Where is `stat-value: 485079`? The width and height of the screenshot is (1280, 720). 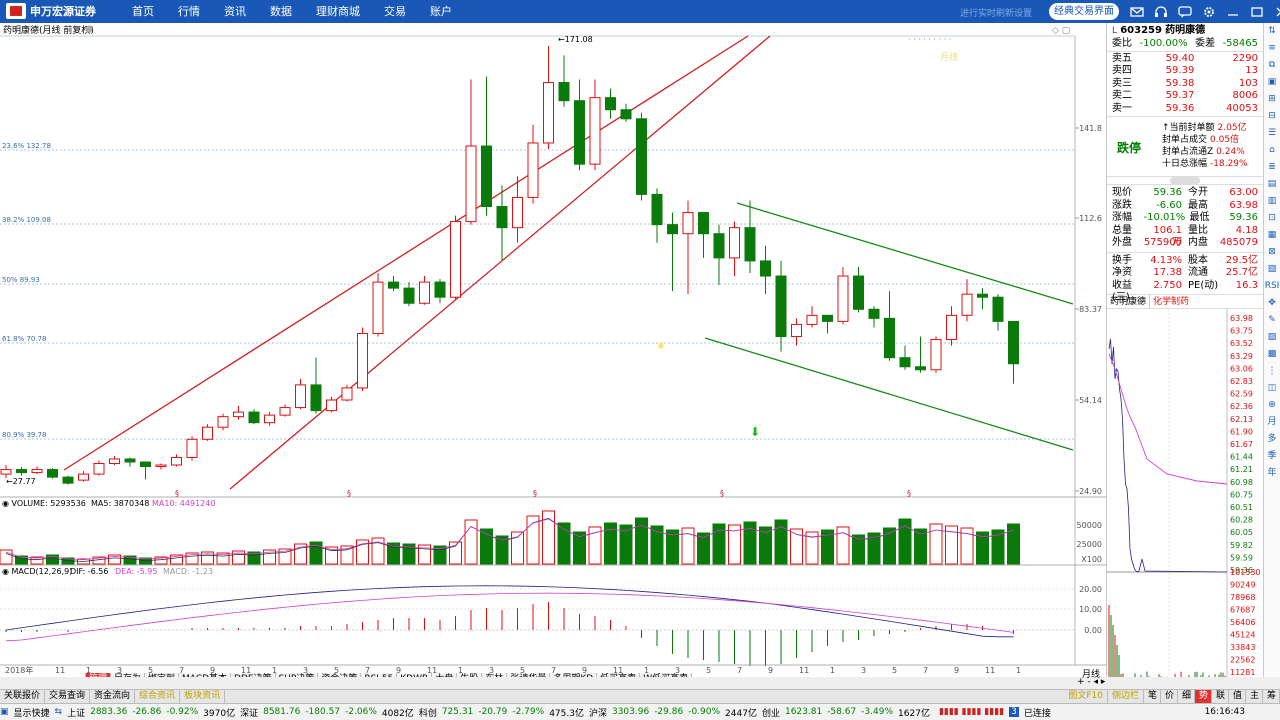
stat-value: 485079 is located at coordinates (1239, 243).